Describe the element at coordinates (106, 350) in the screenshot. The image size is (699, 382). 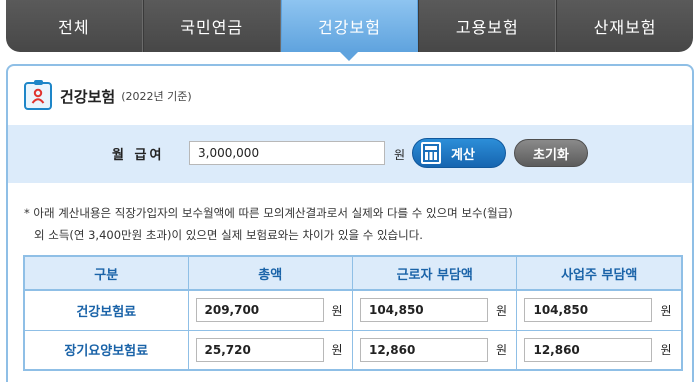
I see `row-label-long-term-care: 장기요양보험료` at that location.